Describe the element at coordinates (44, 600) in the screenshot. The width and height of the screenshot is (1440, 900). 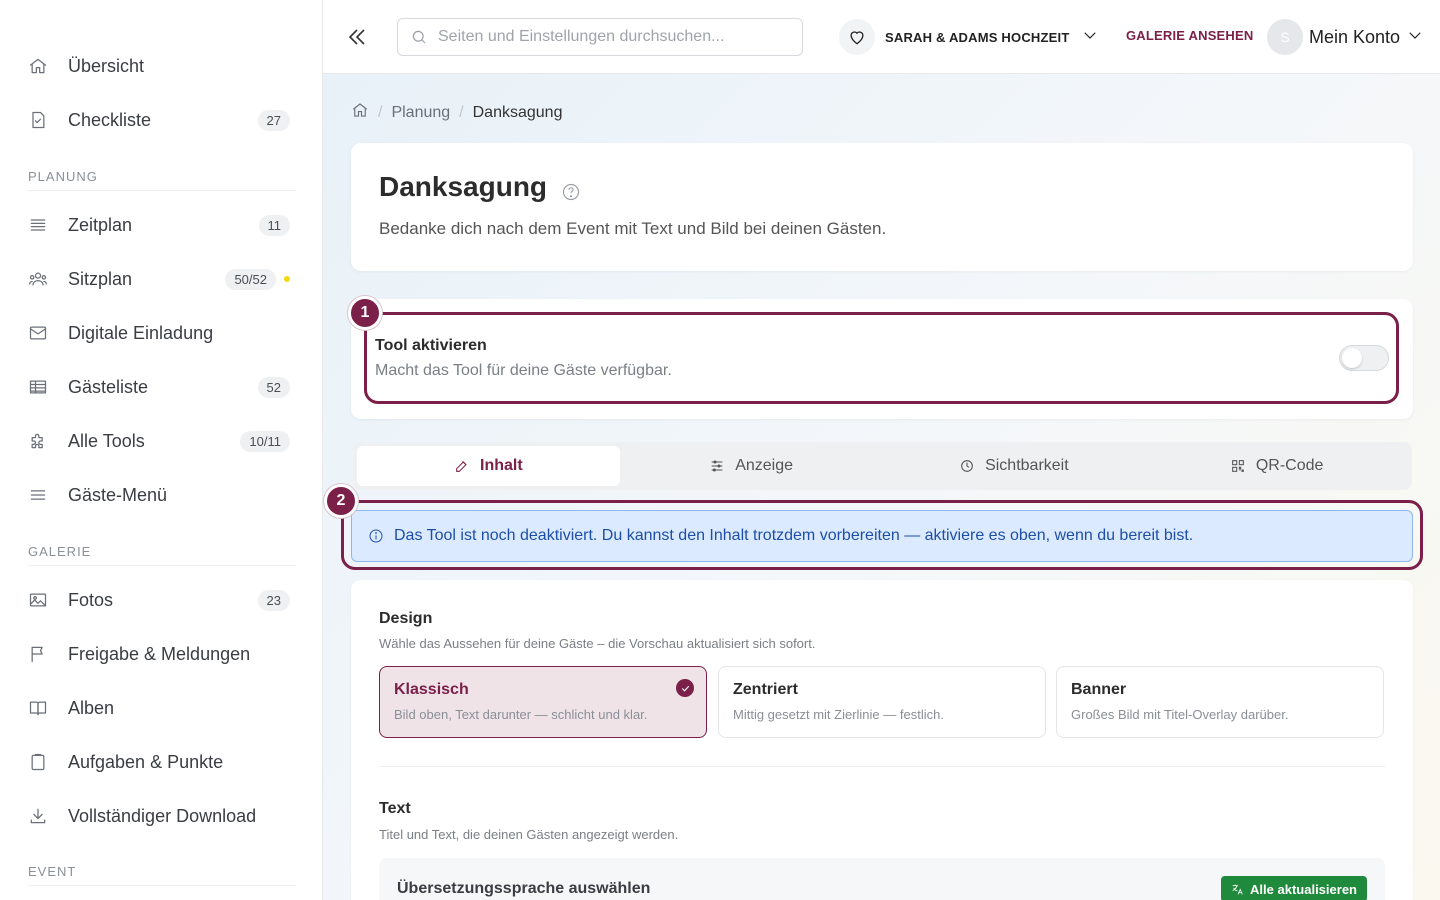
I see `image-icon` at that location.